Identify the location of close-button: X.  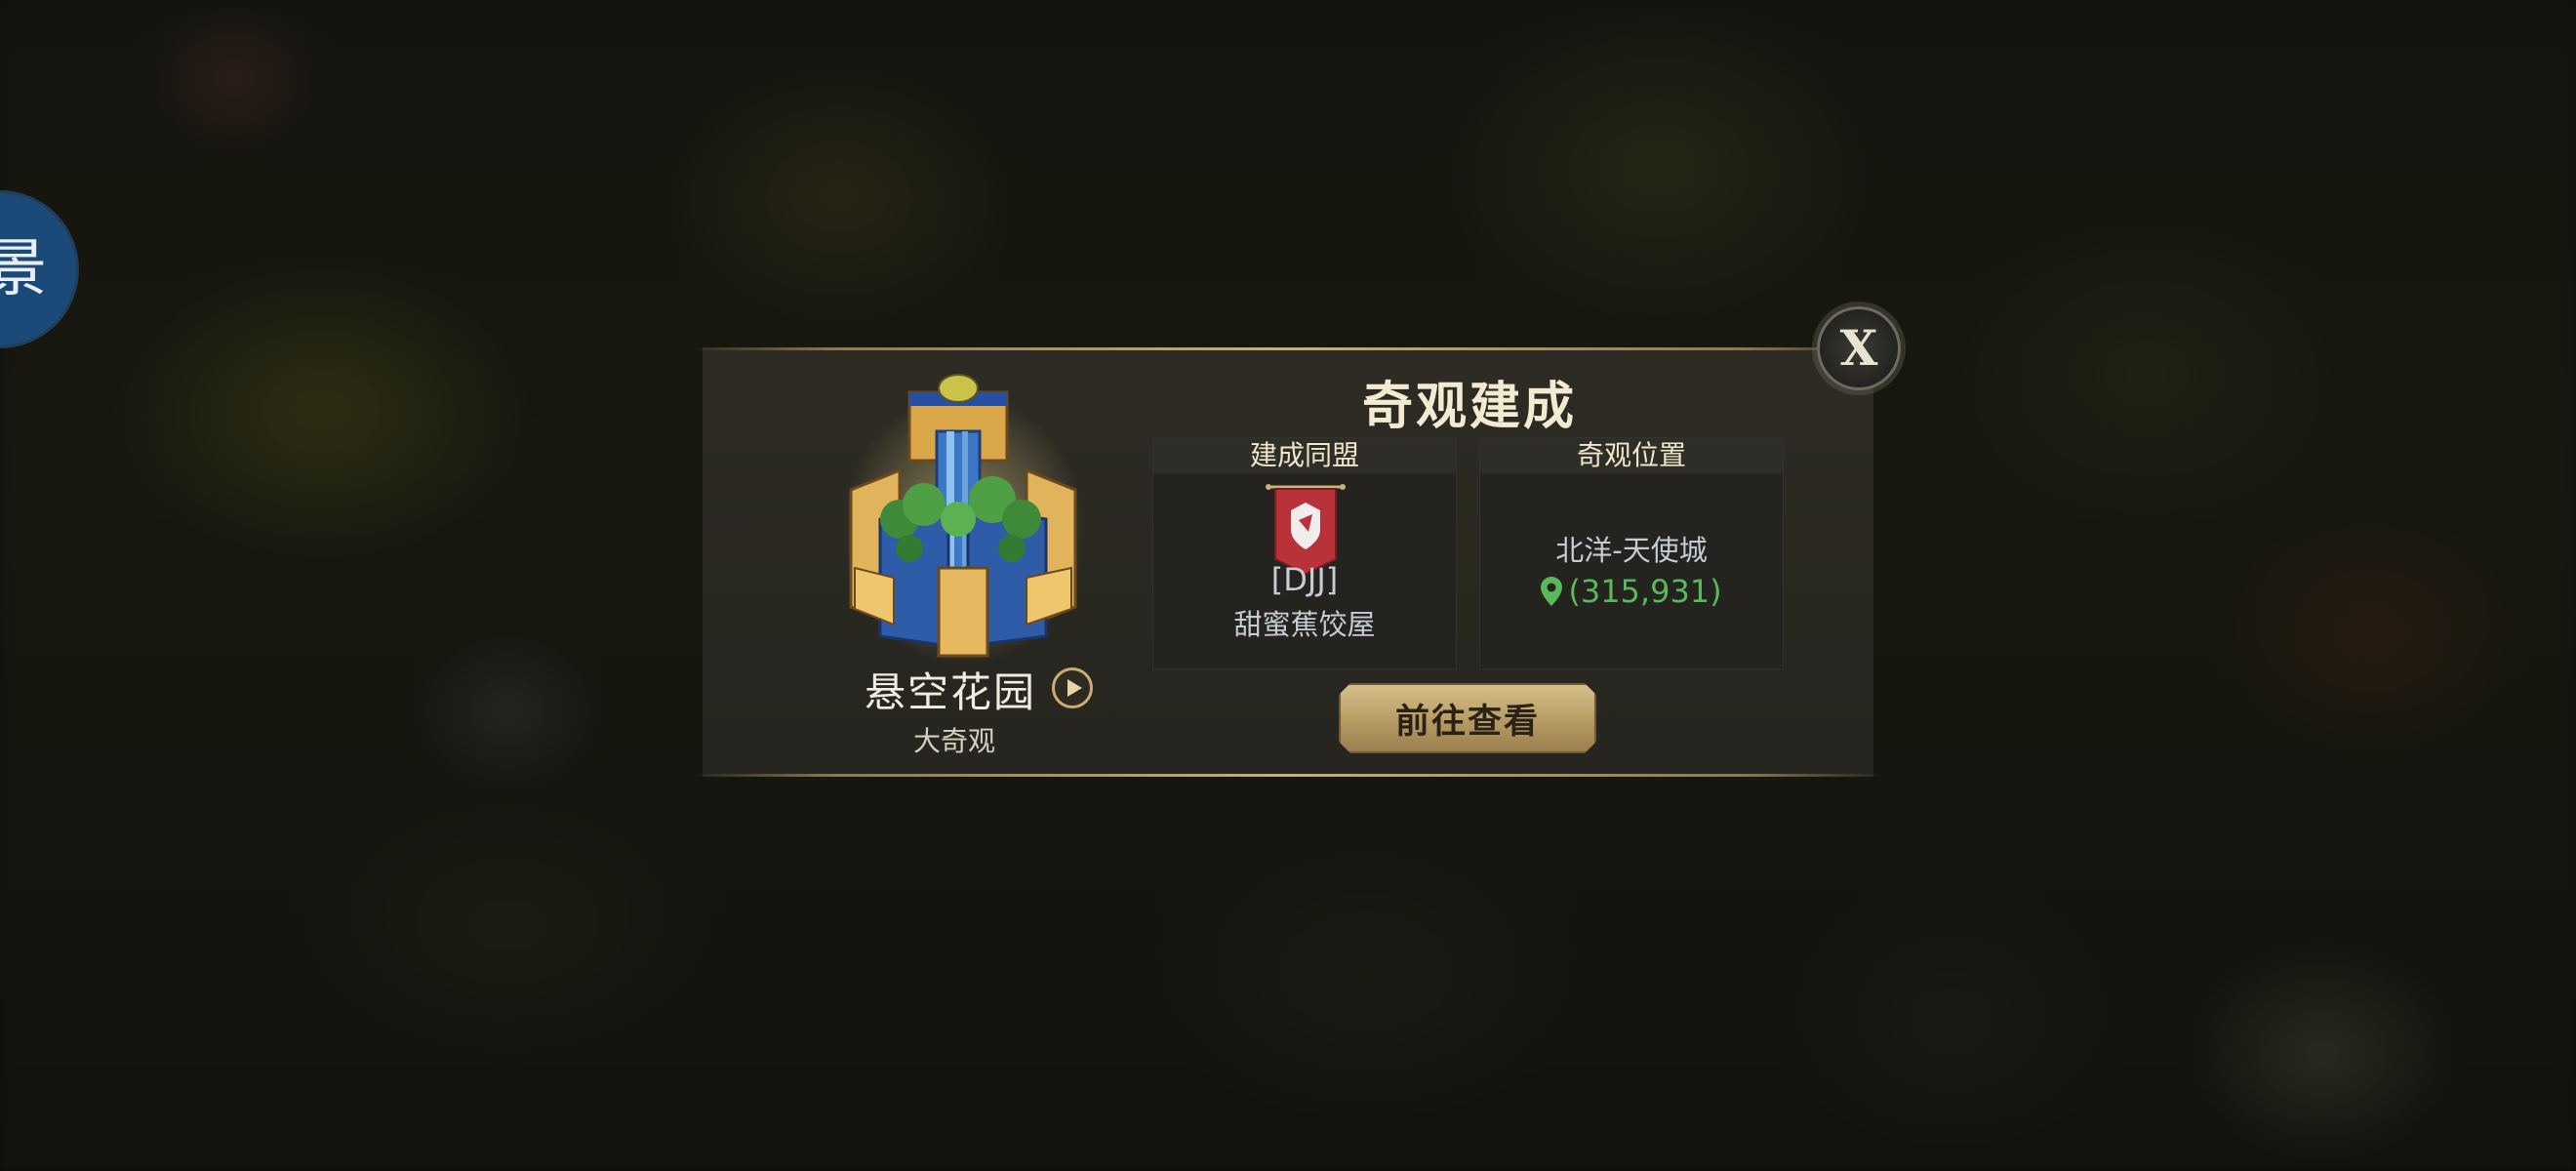
(1859, 348).